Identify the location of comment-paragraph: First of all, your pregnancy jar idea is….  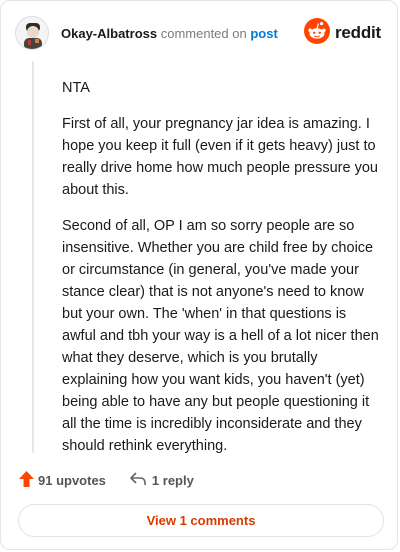
(220, 157).